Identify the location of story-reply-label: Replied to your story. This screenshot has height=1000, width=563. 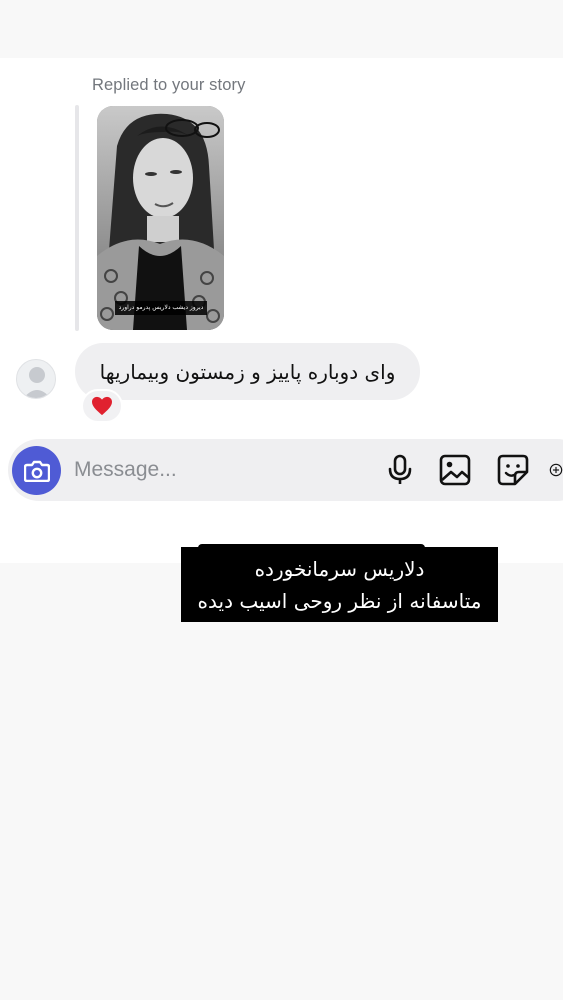
(169, 85).